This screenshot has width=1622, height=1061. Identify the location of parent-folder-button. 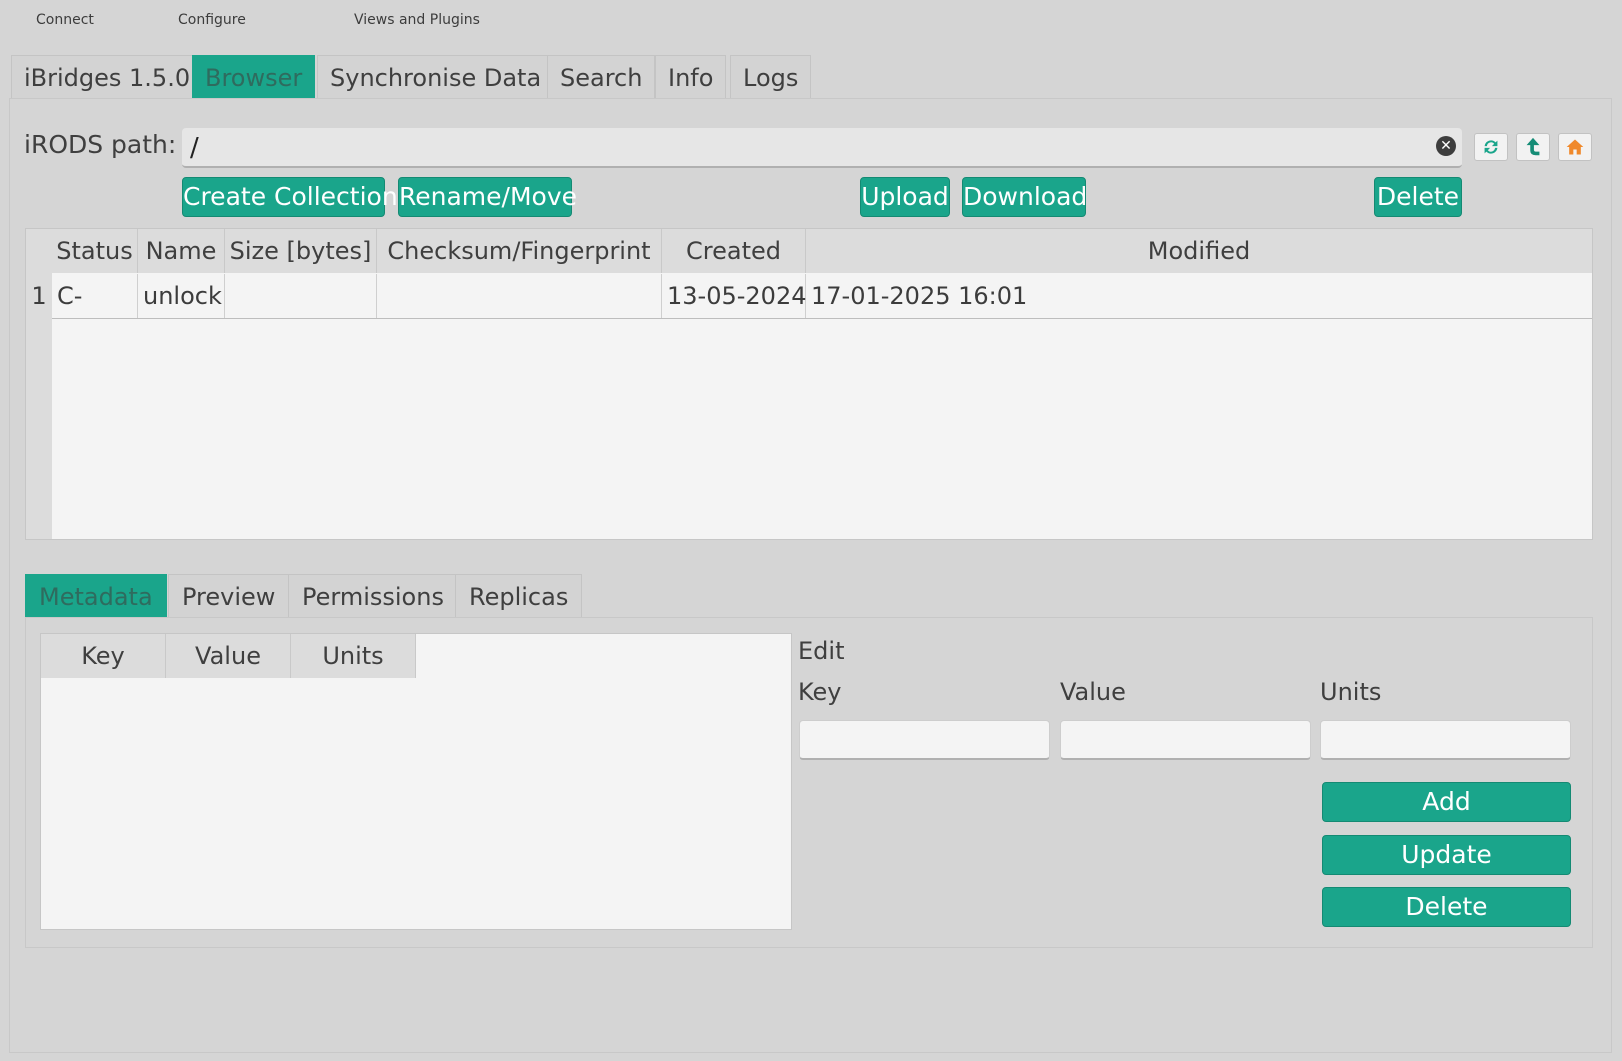
(1533, 147).